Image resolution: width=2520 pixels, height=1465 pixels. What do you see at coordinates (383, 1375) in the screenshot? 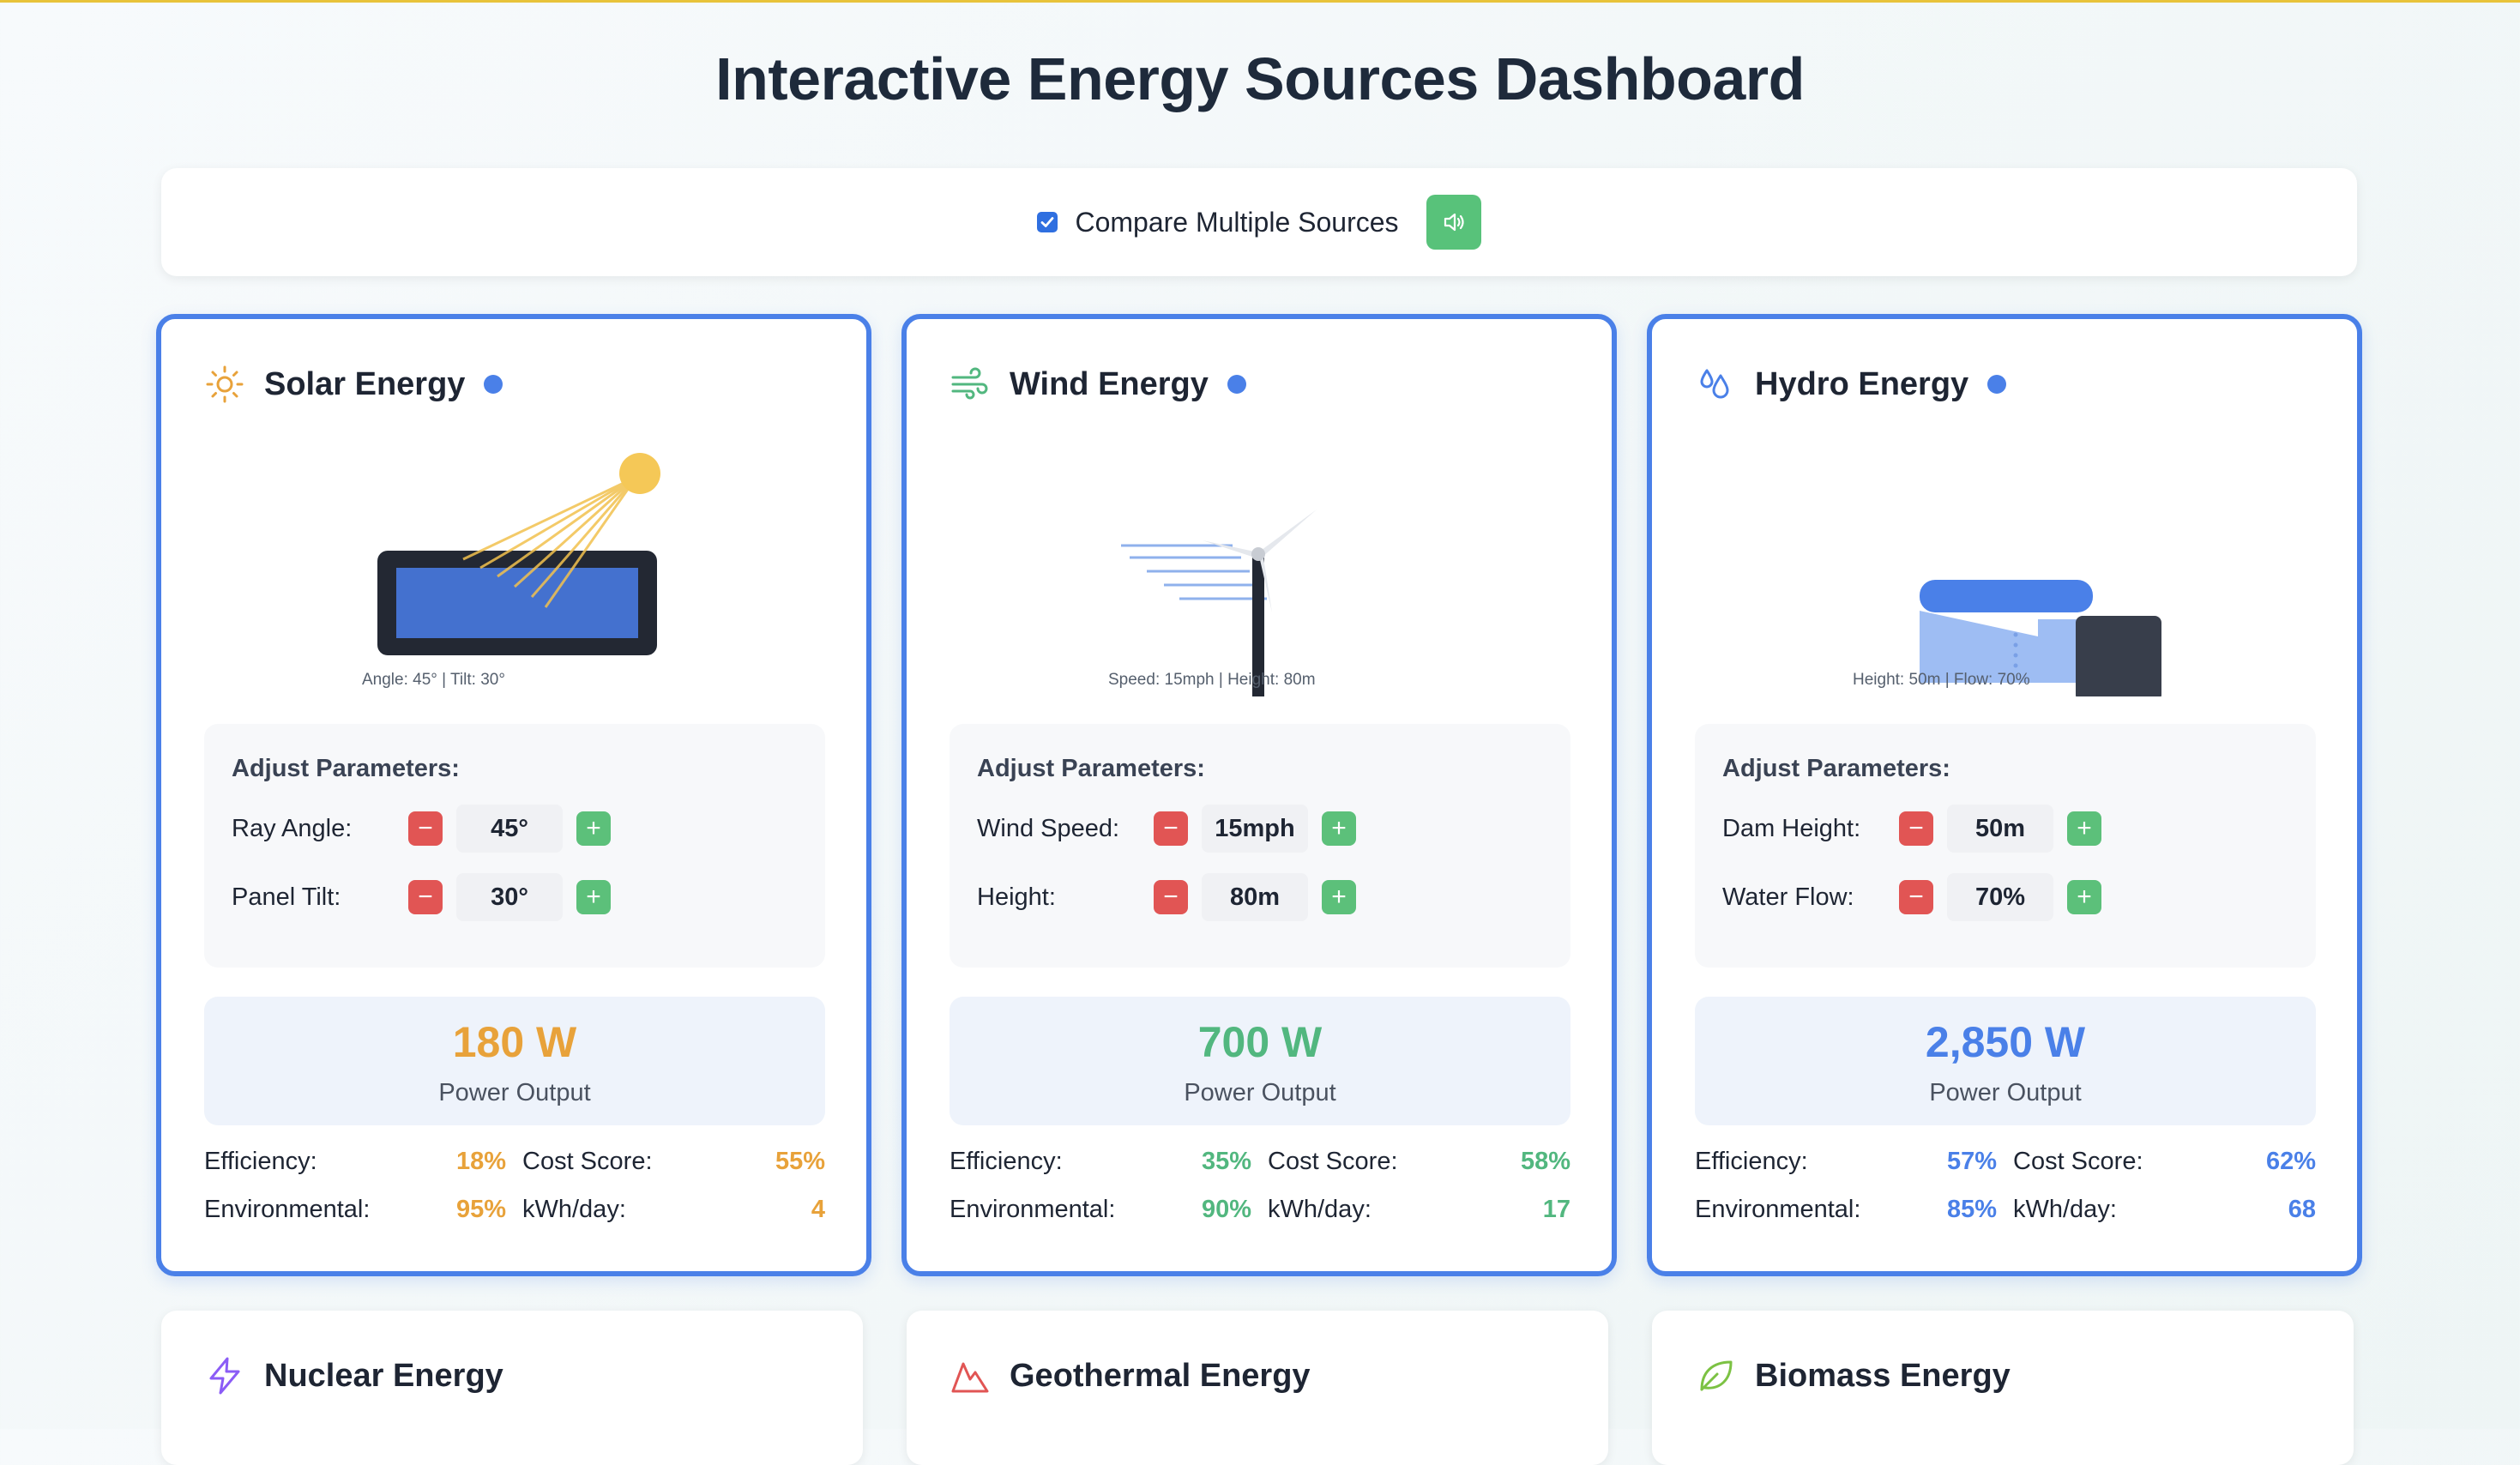
I see `card-title: Nuclear Energy` at bounding box center [383, 1375].